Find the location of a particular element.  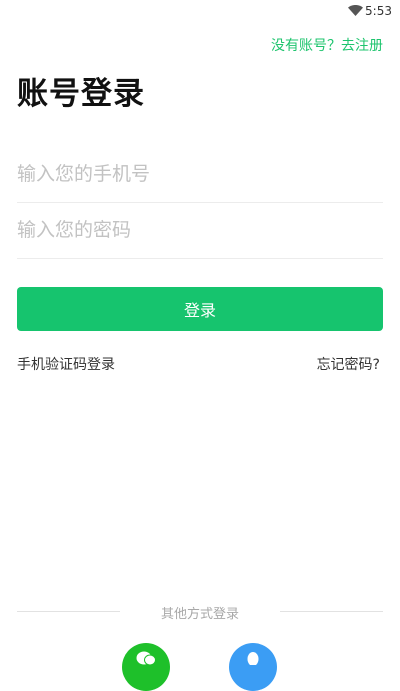

forgot-password-link: 忘记密码? is located at coordinates (348, 364).